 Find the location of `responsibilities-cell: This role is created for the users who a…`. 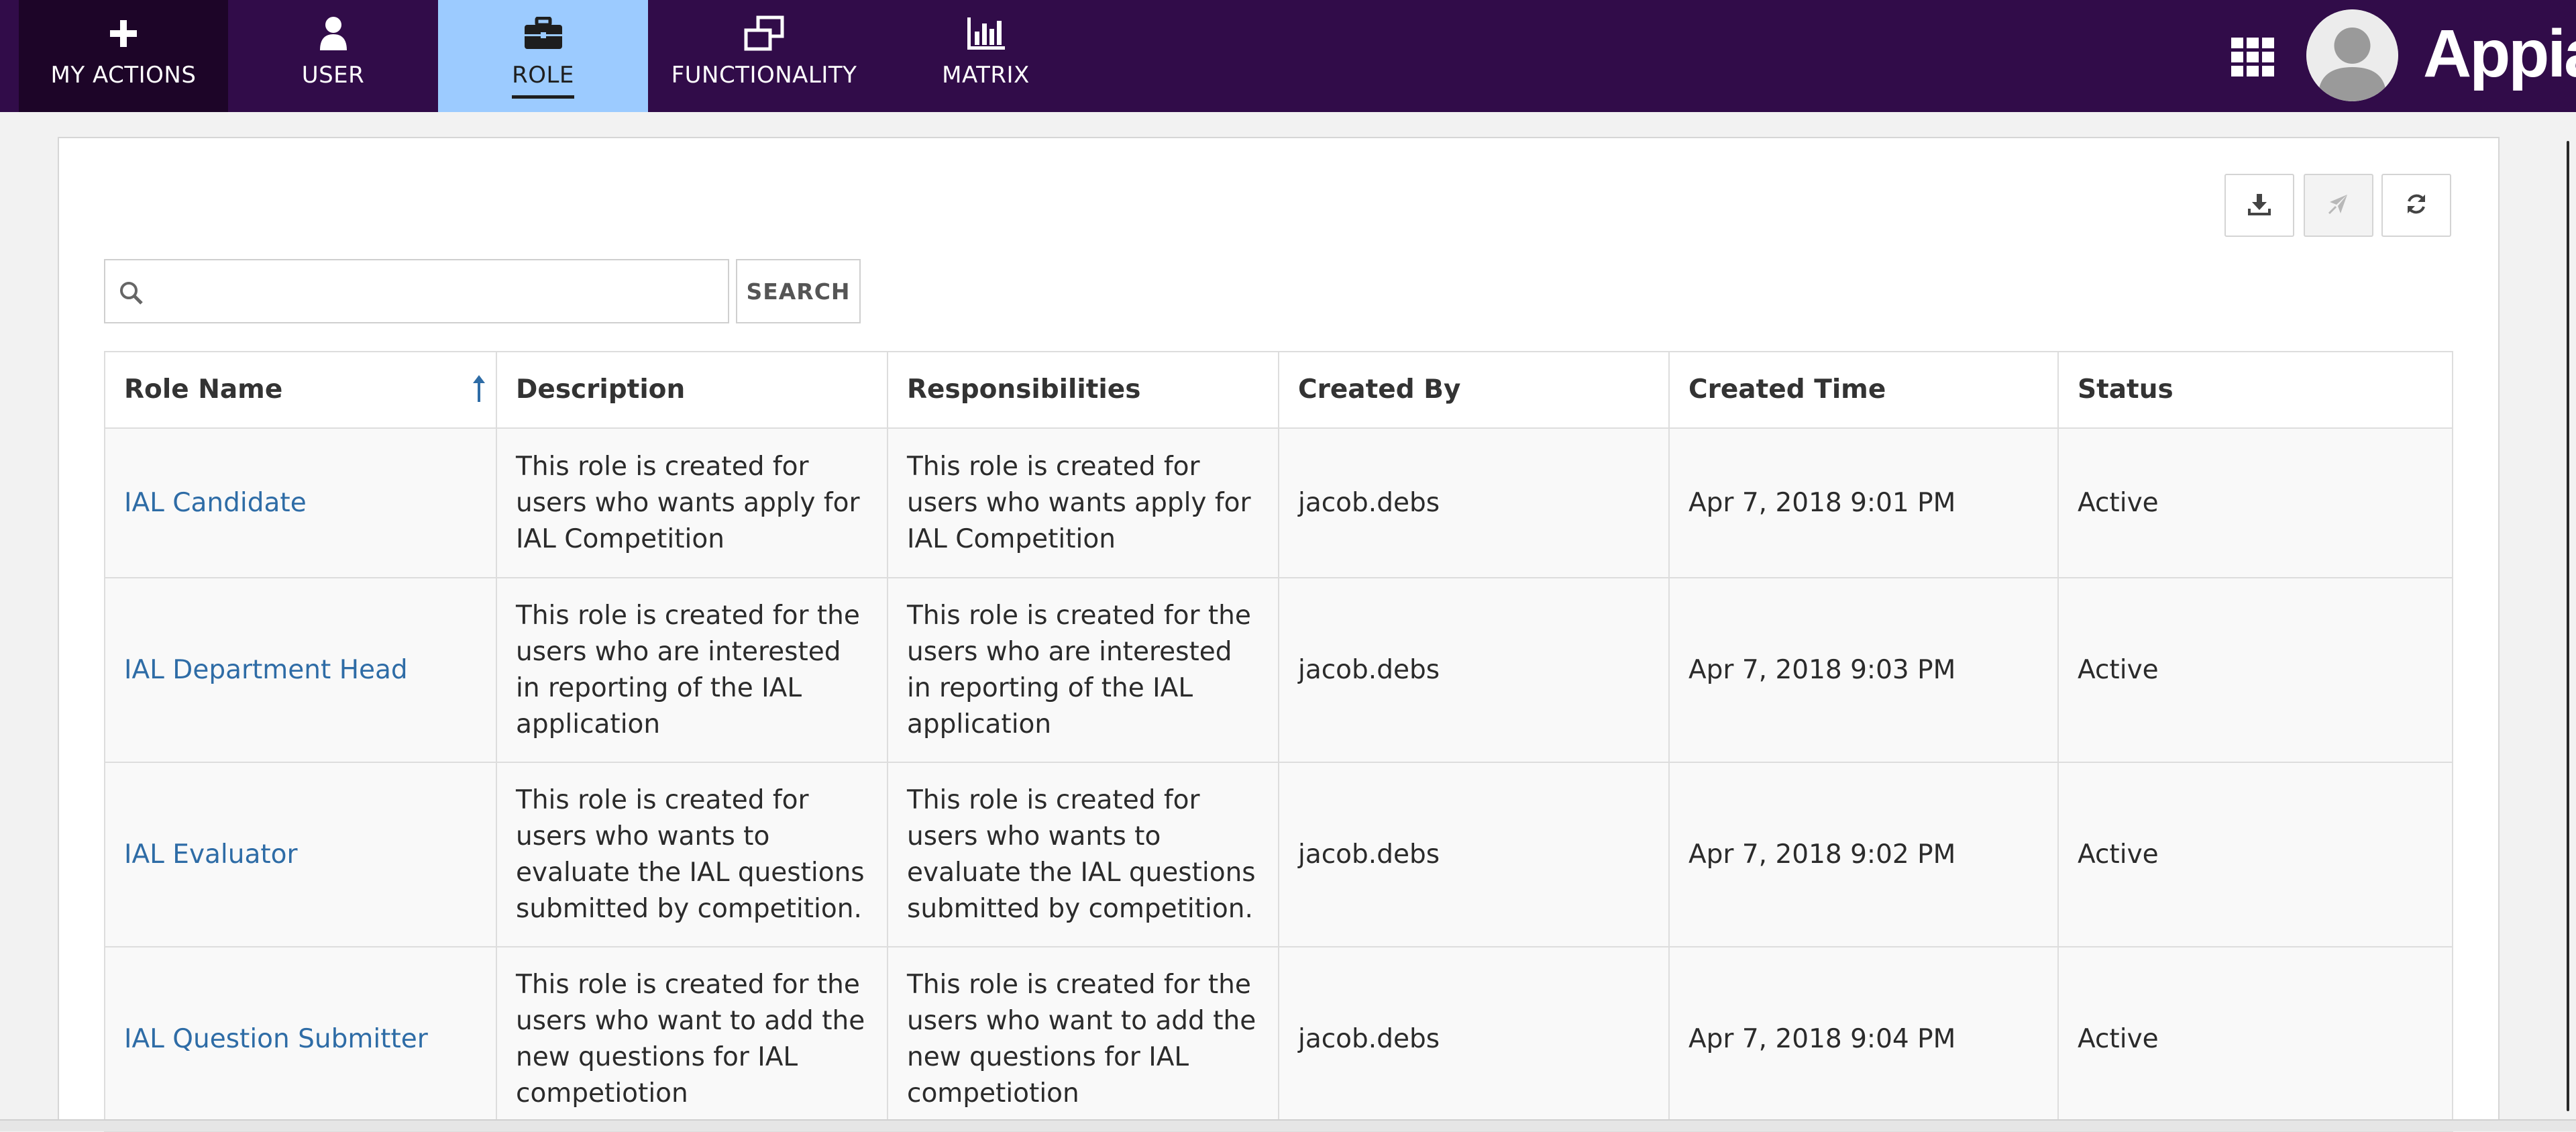

responsibilities-cell: This role is created for the users who a… is located at coordinates (1083, 670).